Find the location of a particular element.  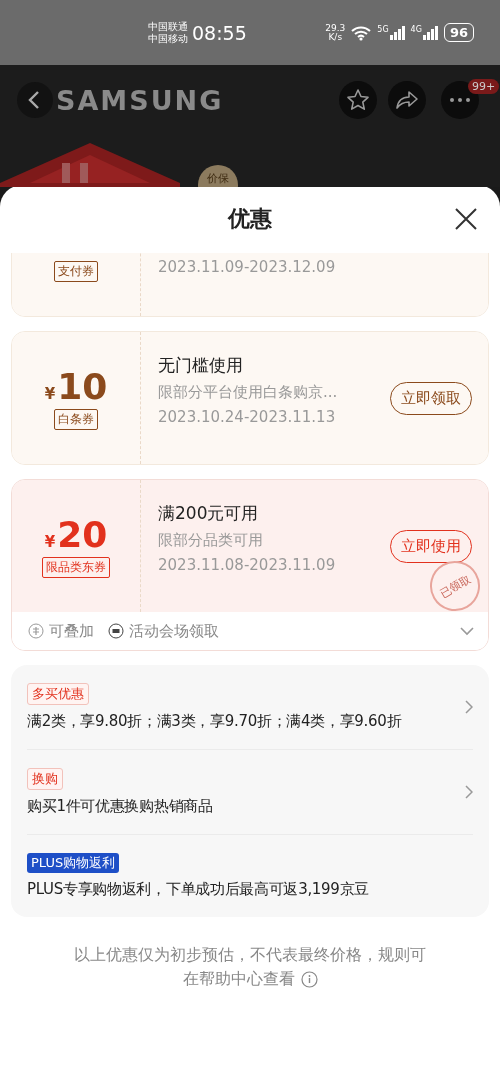

network-speed: 29.3 is located at coordinates (335, 28).